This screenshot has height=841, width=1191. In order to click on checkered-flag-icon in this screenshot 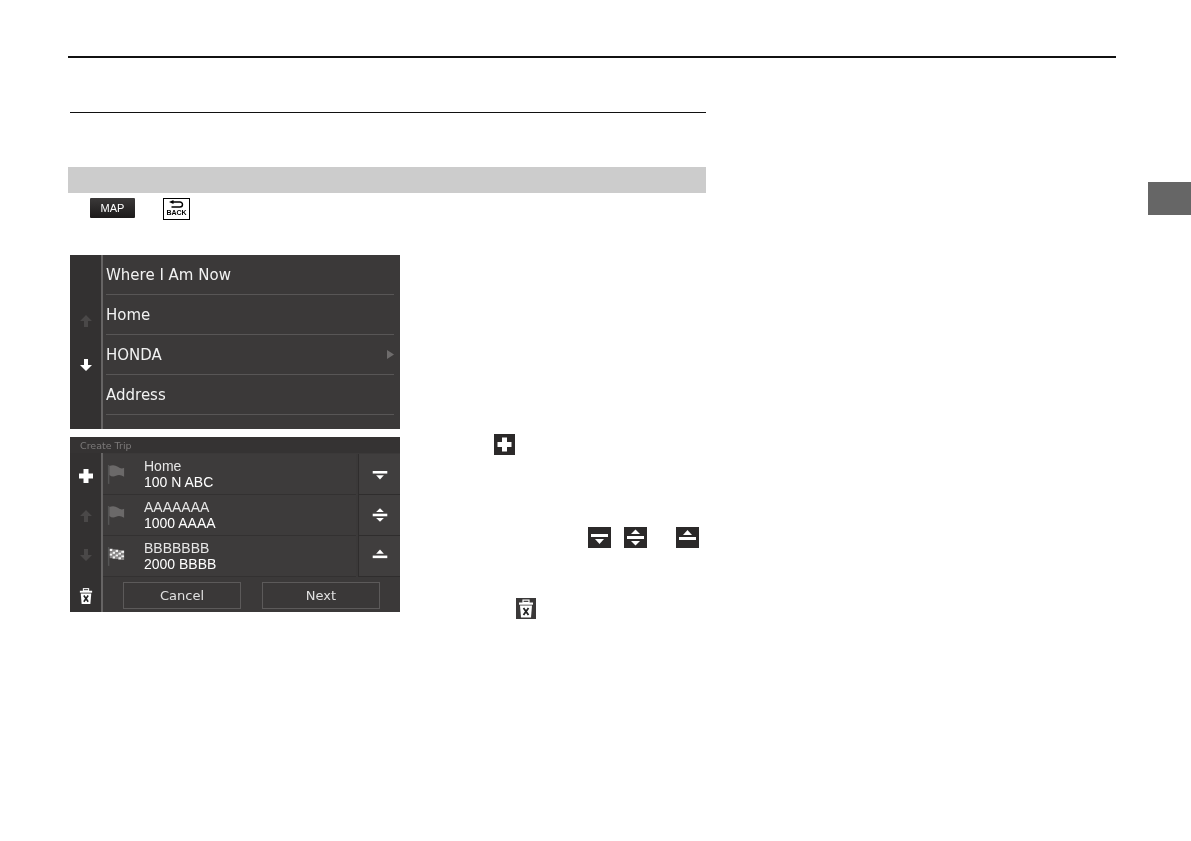, I will do `click(116, 556)`.